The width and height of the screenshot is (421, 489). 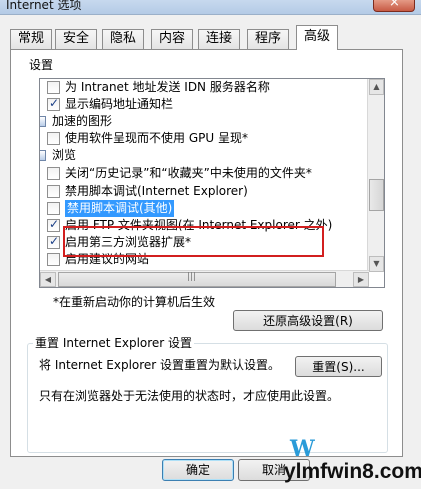 What do you see at coordinates (76, 39) in the screenshot?
I see `tab-security: 安全` at bounding box center [76, 39].